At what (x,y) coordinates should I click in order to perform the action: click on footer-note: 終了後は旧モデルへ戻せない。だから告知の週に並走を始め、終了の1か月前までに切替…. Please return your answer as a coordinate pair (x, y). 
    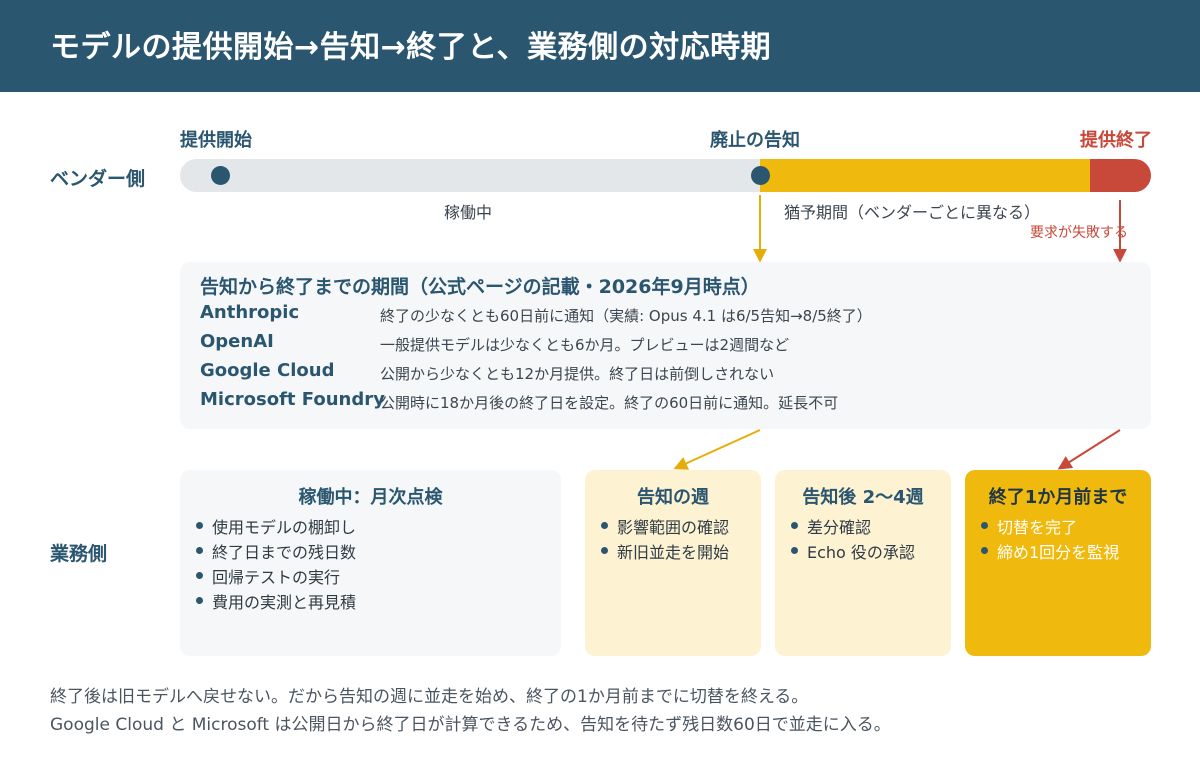
    Looking at the image, I should click on (429, 697).